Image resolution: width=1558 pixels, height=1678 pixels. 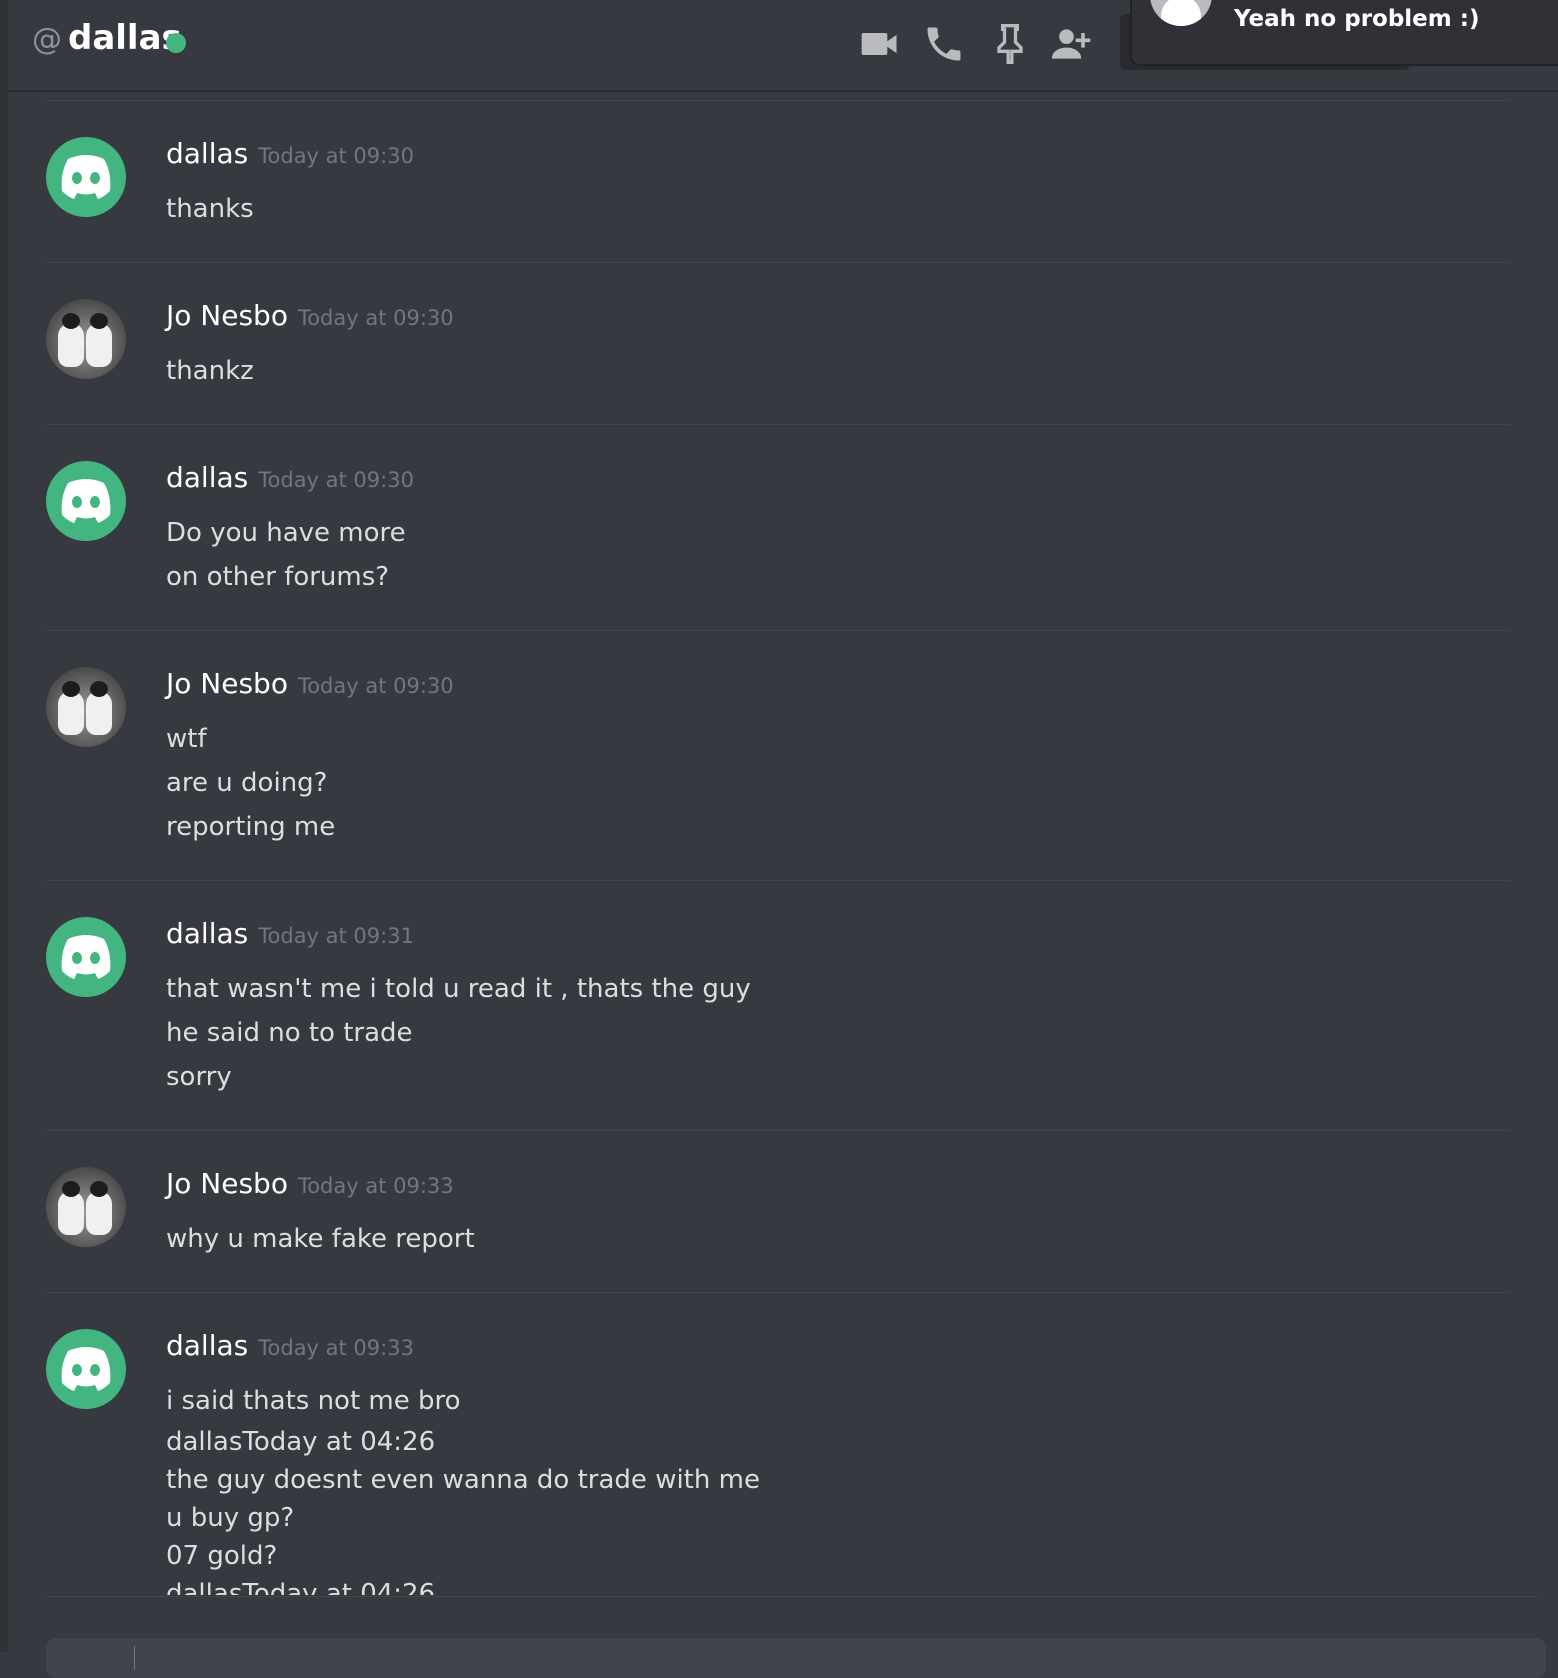 I want to click on message-text: are u doing?, so click(x=247, y=783).